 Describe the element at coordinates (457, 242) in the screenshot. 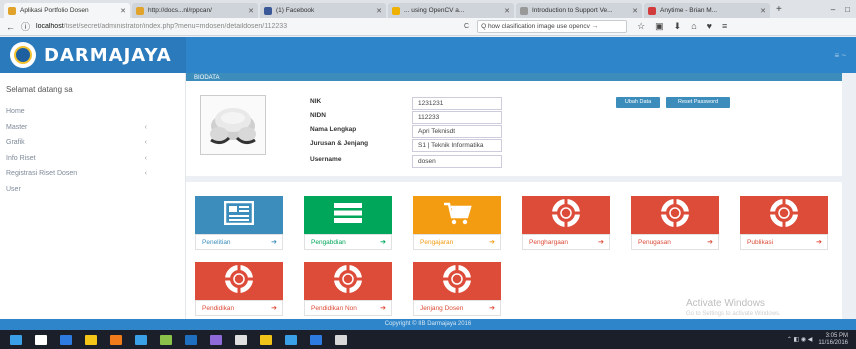

I see `tile-footer: Pengajaran ➔` at that location.